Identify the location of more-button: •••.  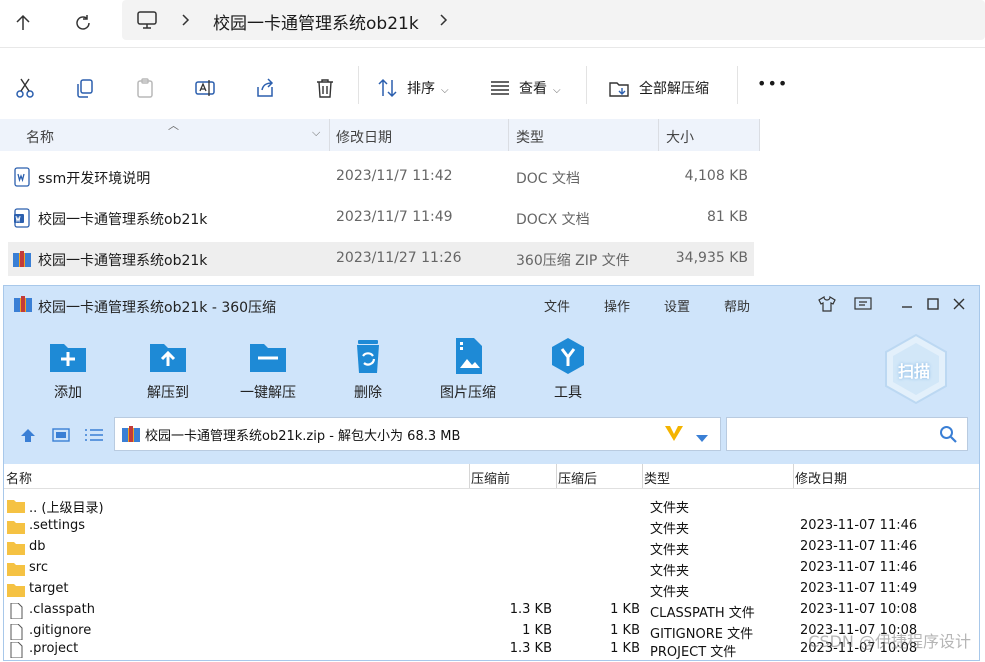
(772, 83).